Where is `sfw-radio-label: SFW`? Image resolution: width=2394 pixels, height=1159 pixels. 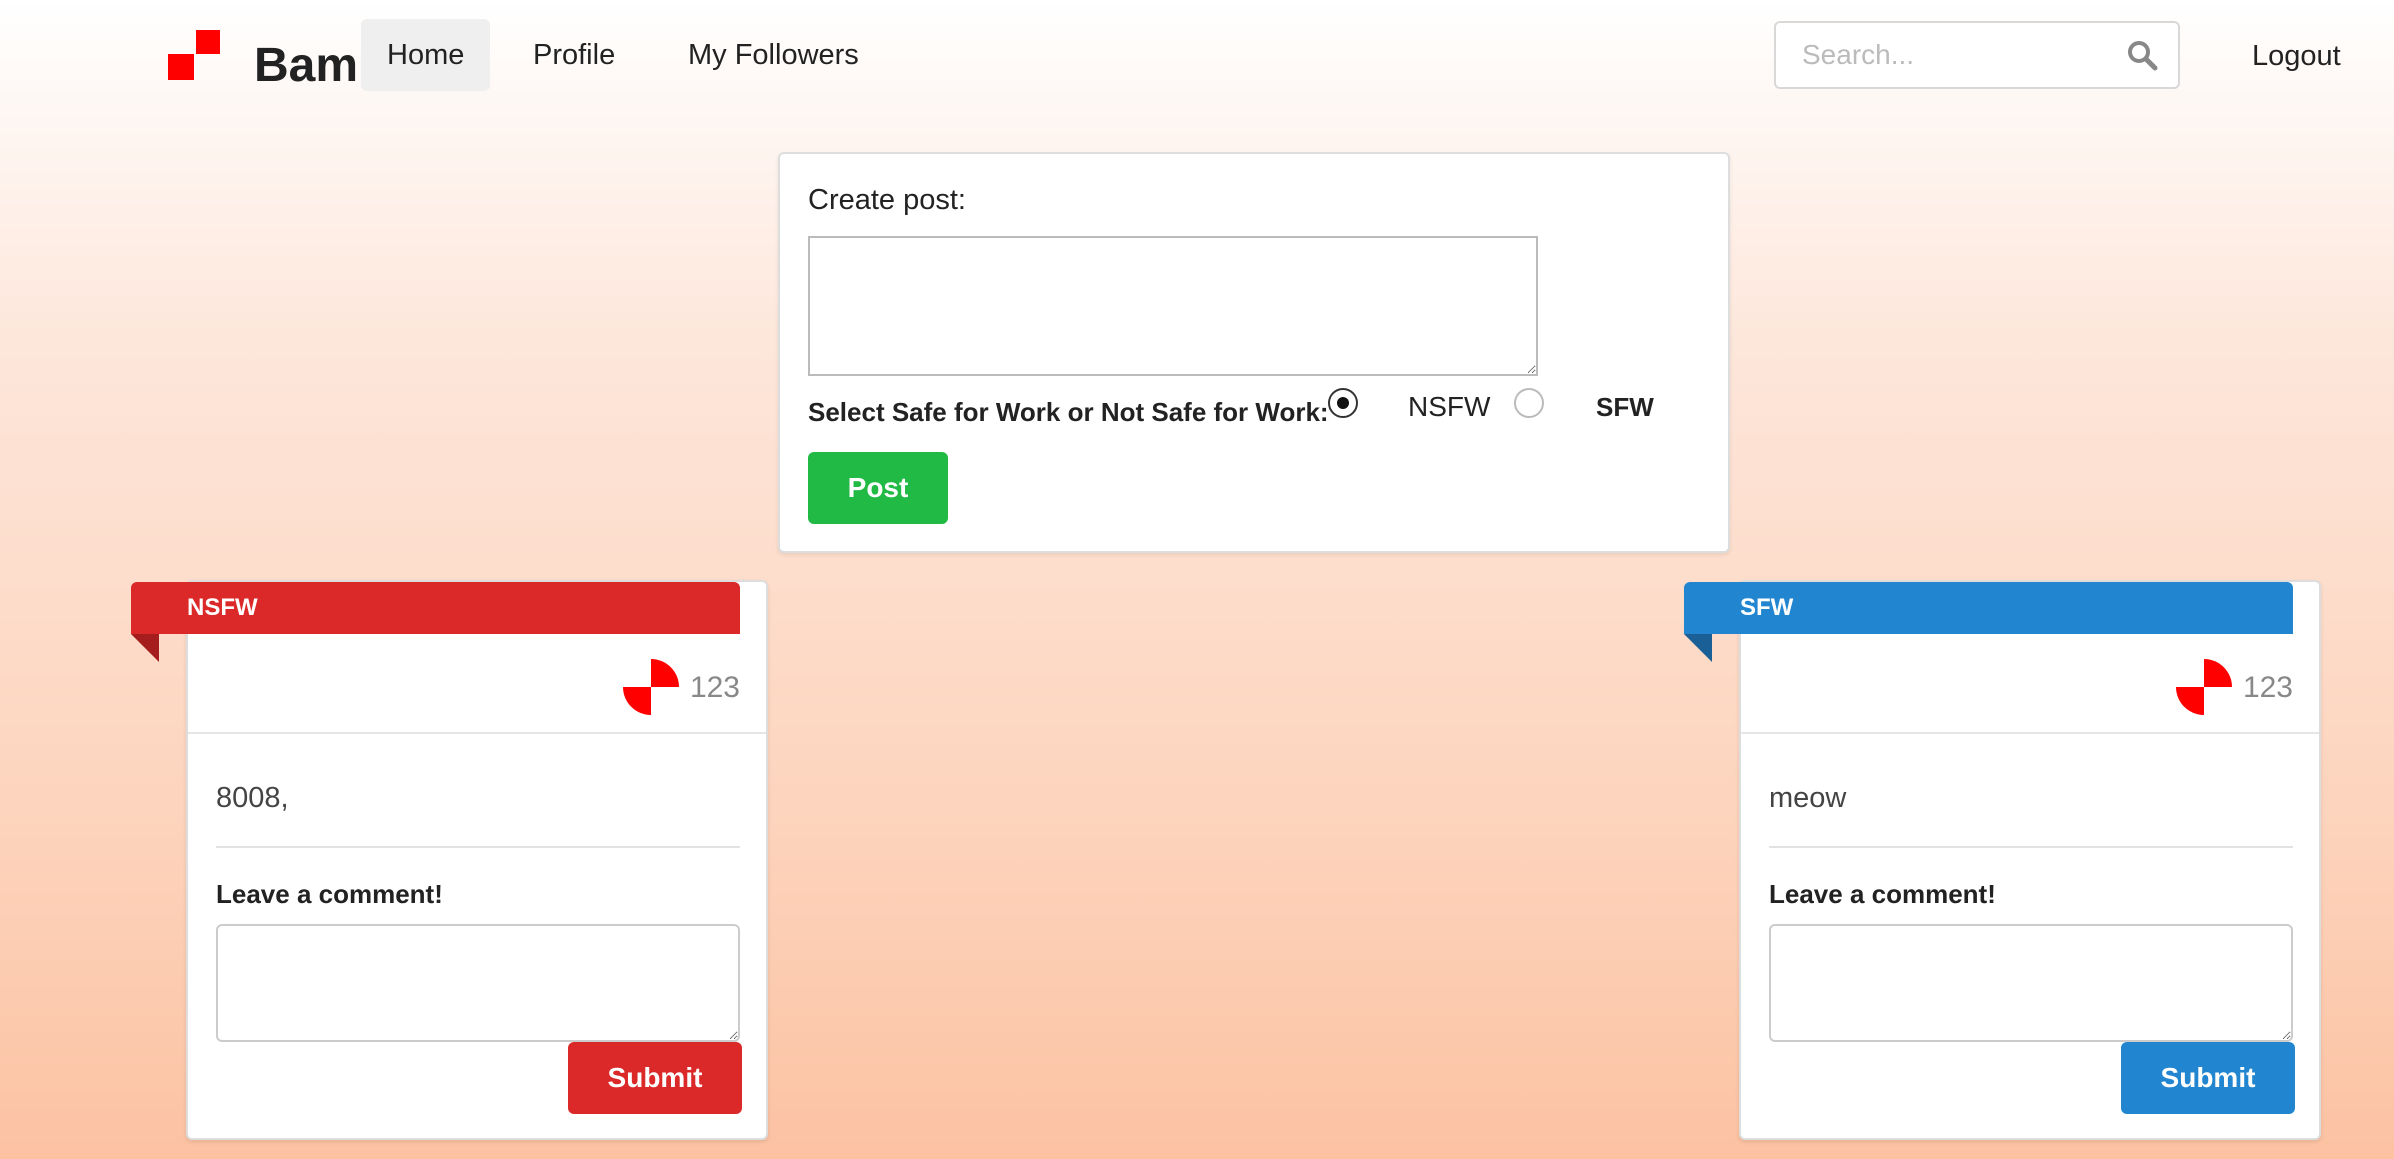
sfw-radio-label: SFW is located at coordinates (1625, 407).